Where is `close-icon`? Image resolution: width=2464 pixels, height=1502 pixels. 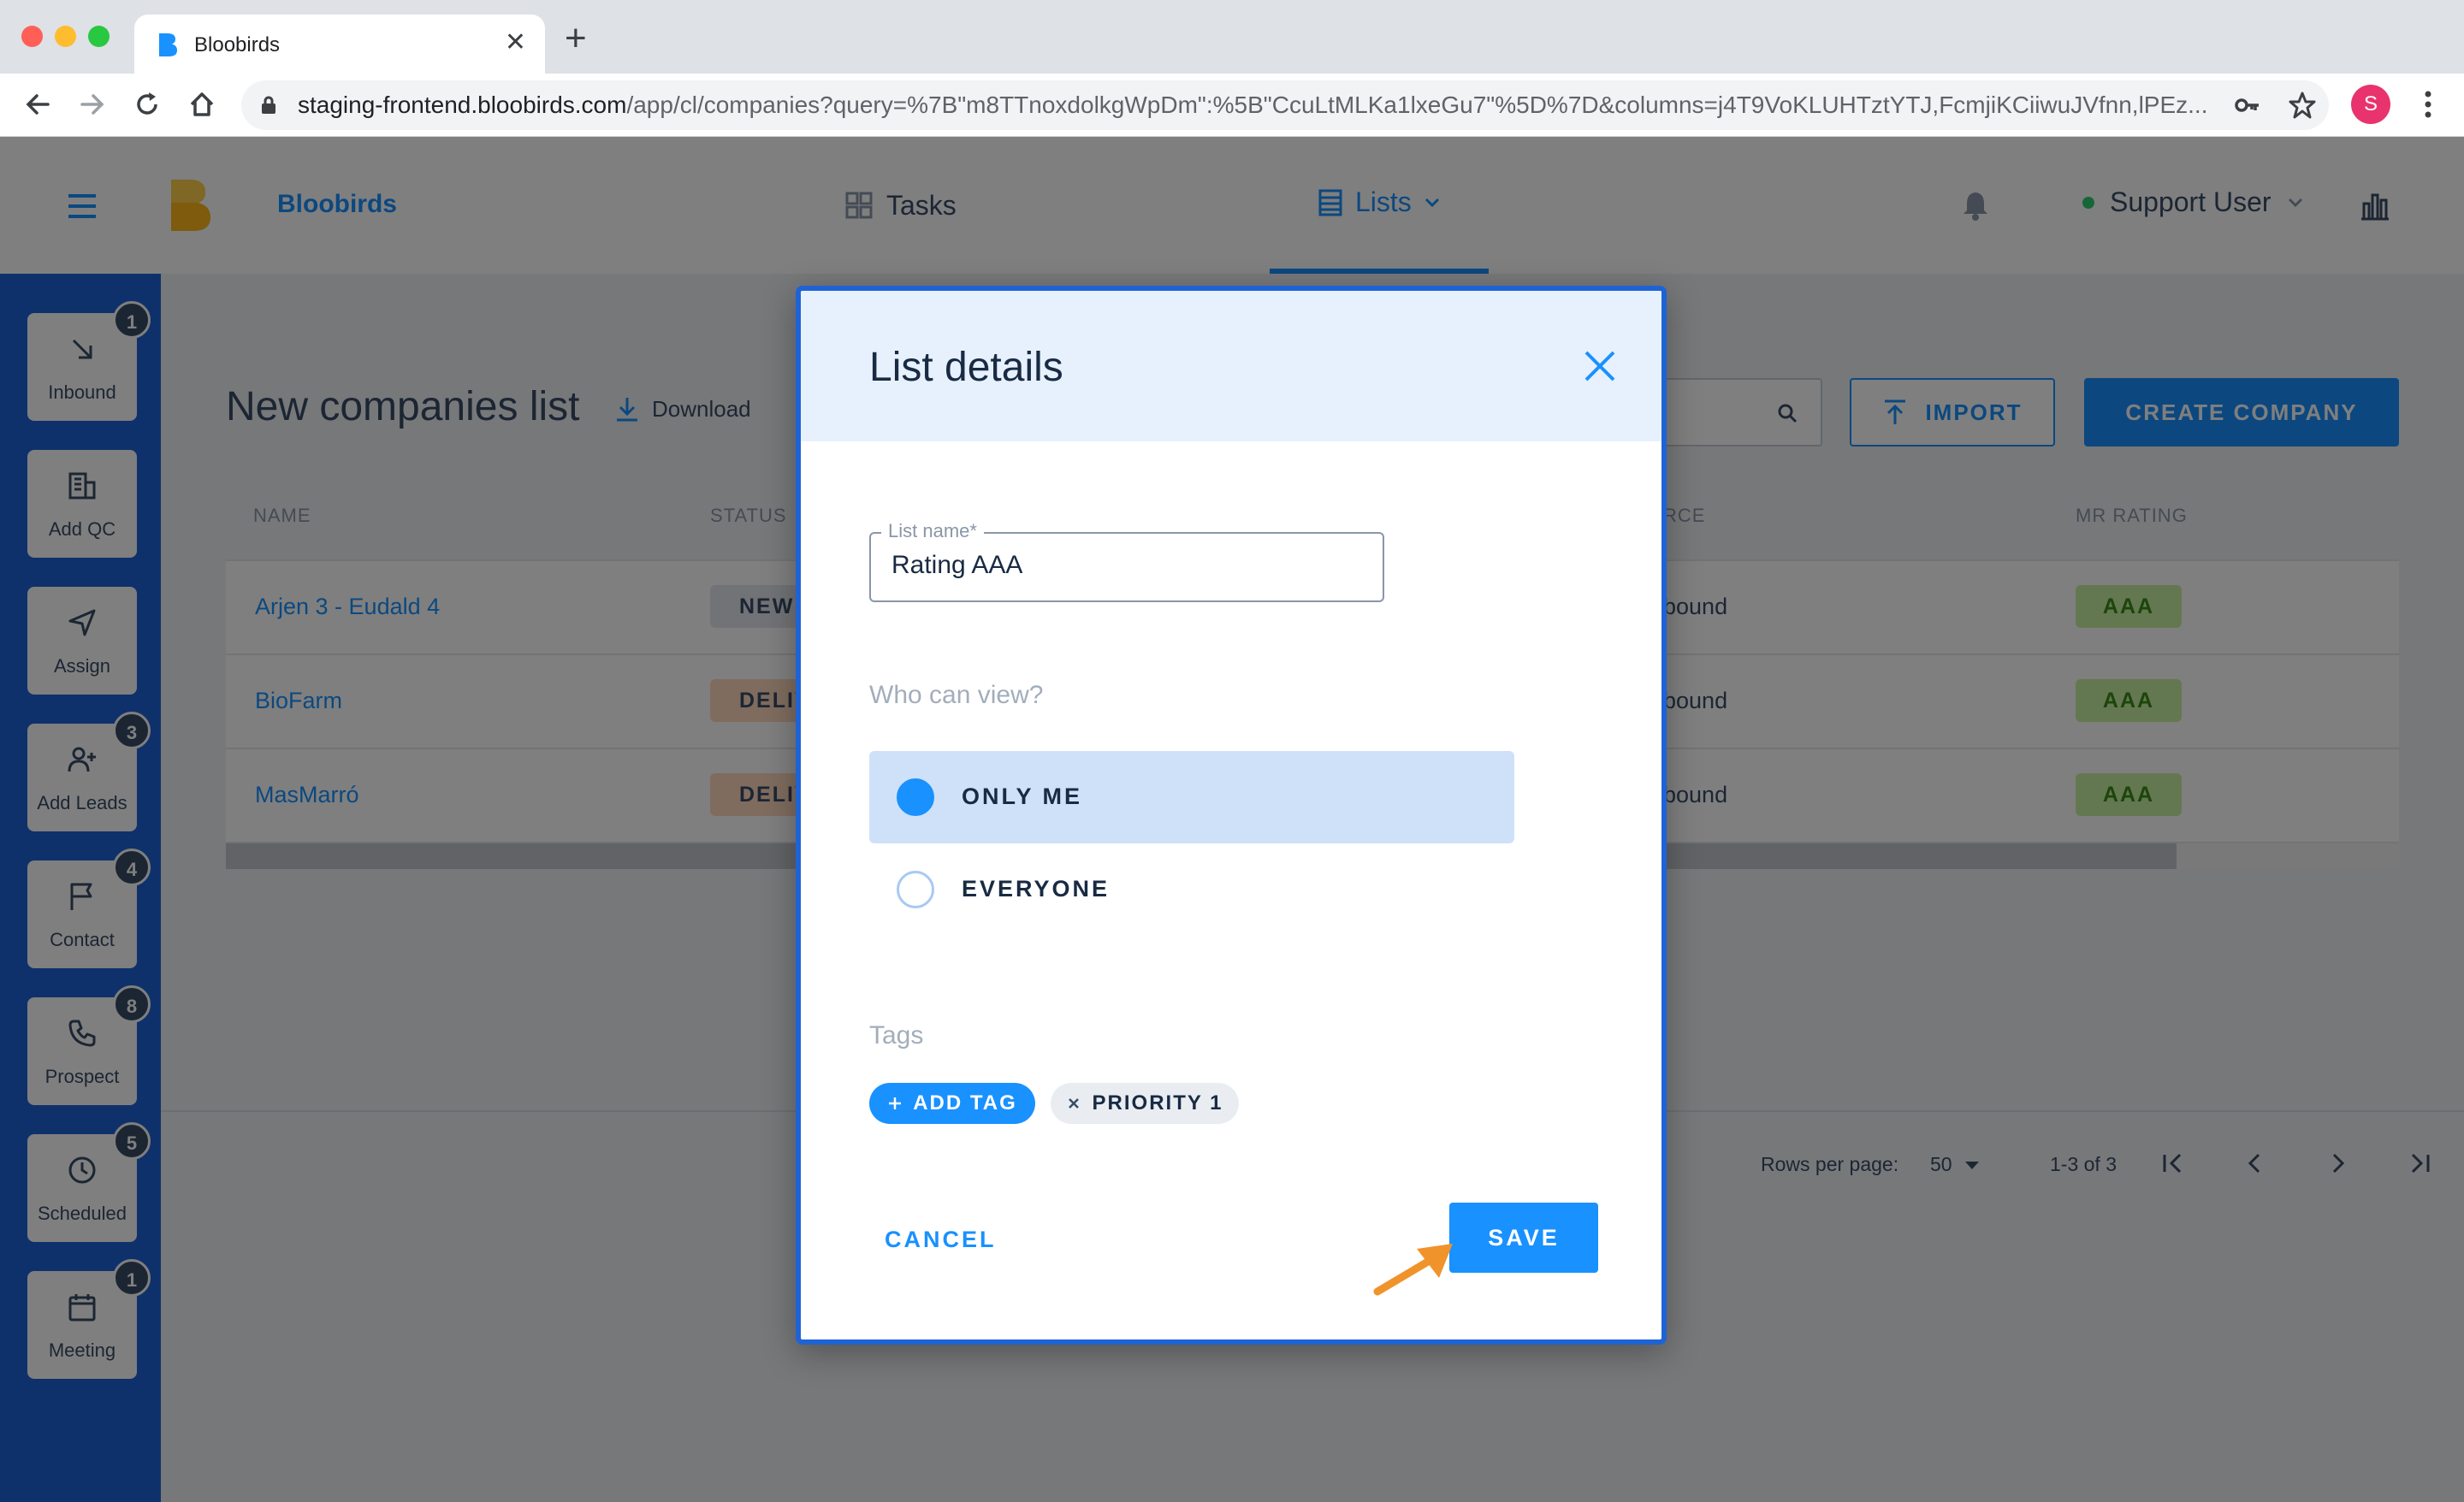
close-icon is located at coordinates (1600, 366).